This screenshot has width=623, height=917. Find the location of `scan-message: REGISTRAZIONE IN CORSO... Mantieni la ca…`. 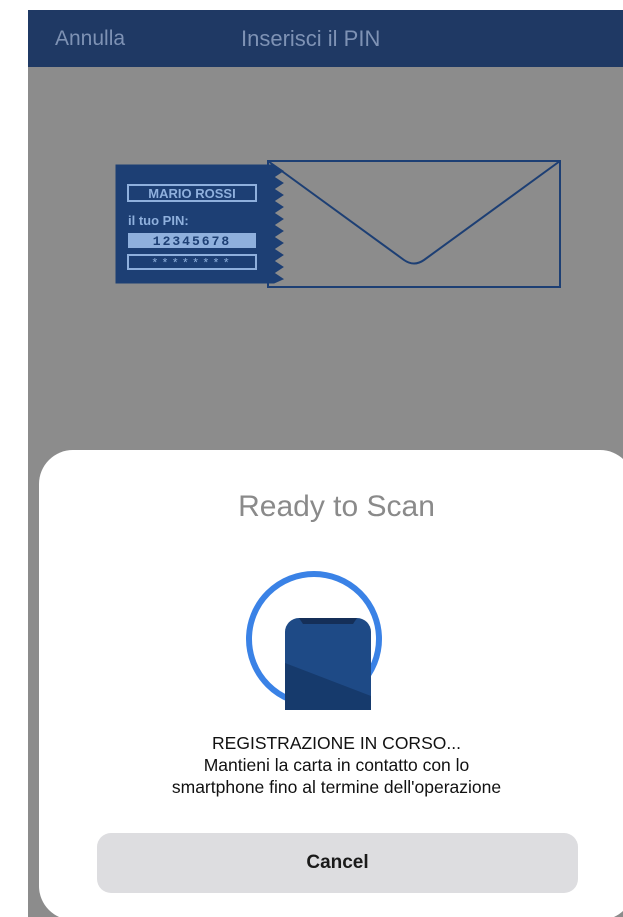

scan-message: REGISTRAZIONE IN CORSO... Mantieni la ca… is located at coordinates (331, 765).